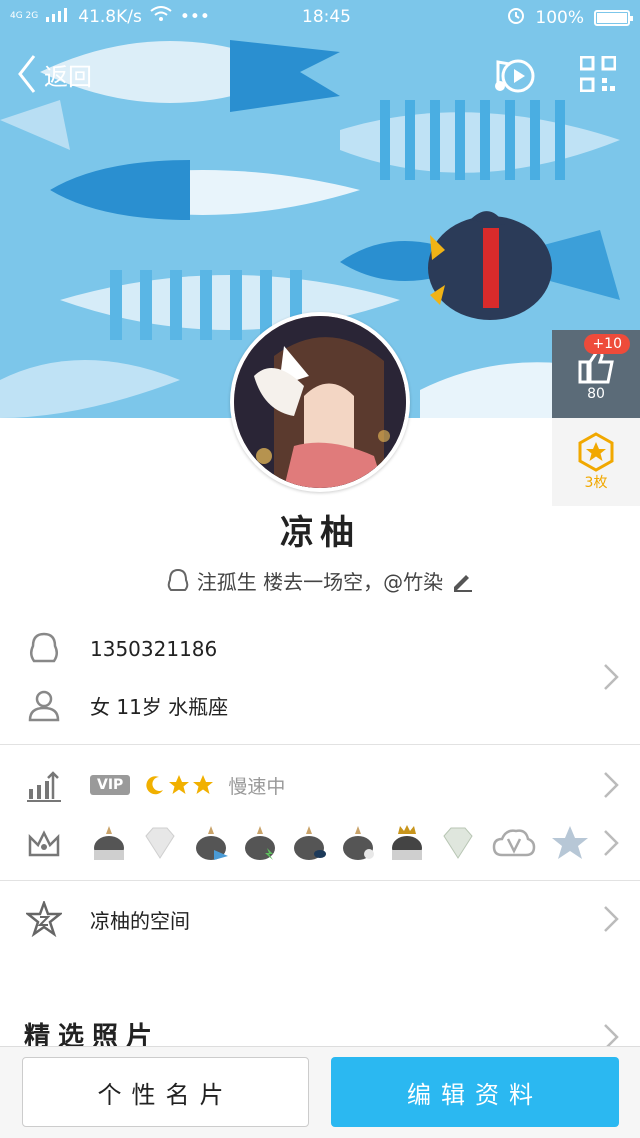  I want to click on side-panel: +10 80 3枚, so click(596, 418).